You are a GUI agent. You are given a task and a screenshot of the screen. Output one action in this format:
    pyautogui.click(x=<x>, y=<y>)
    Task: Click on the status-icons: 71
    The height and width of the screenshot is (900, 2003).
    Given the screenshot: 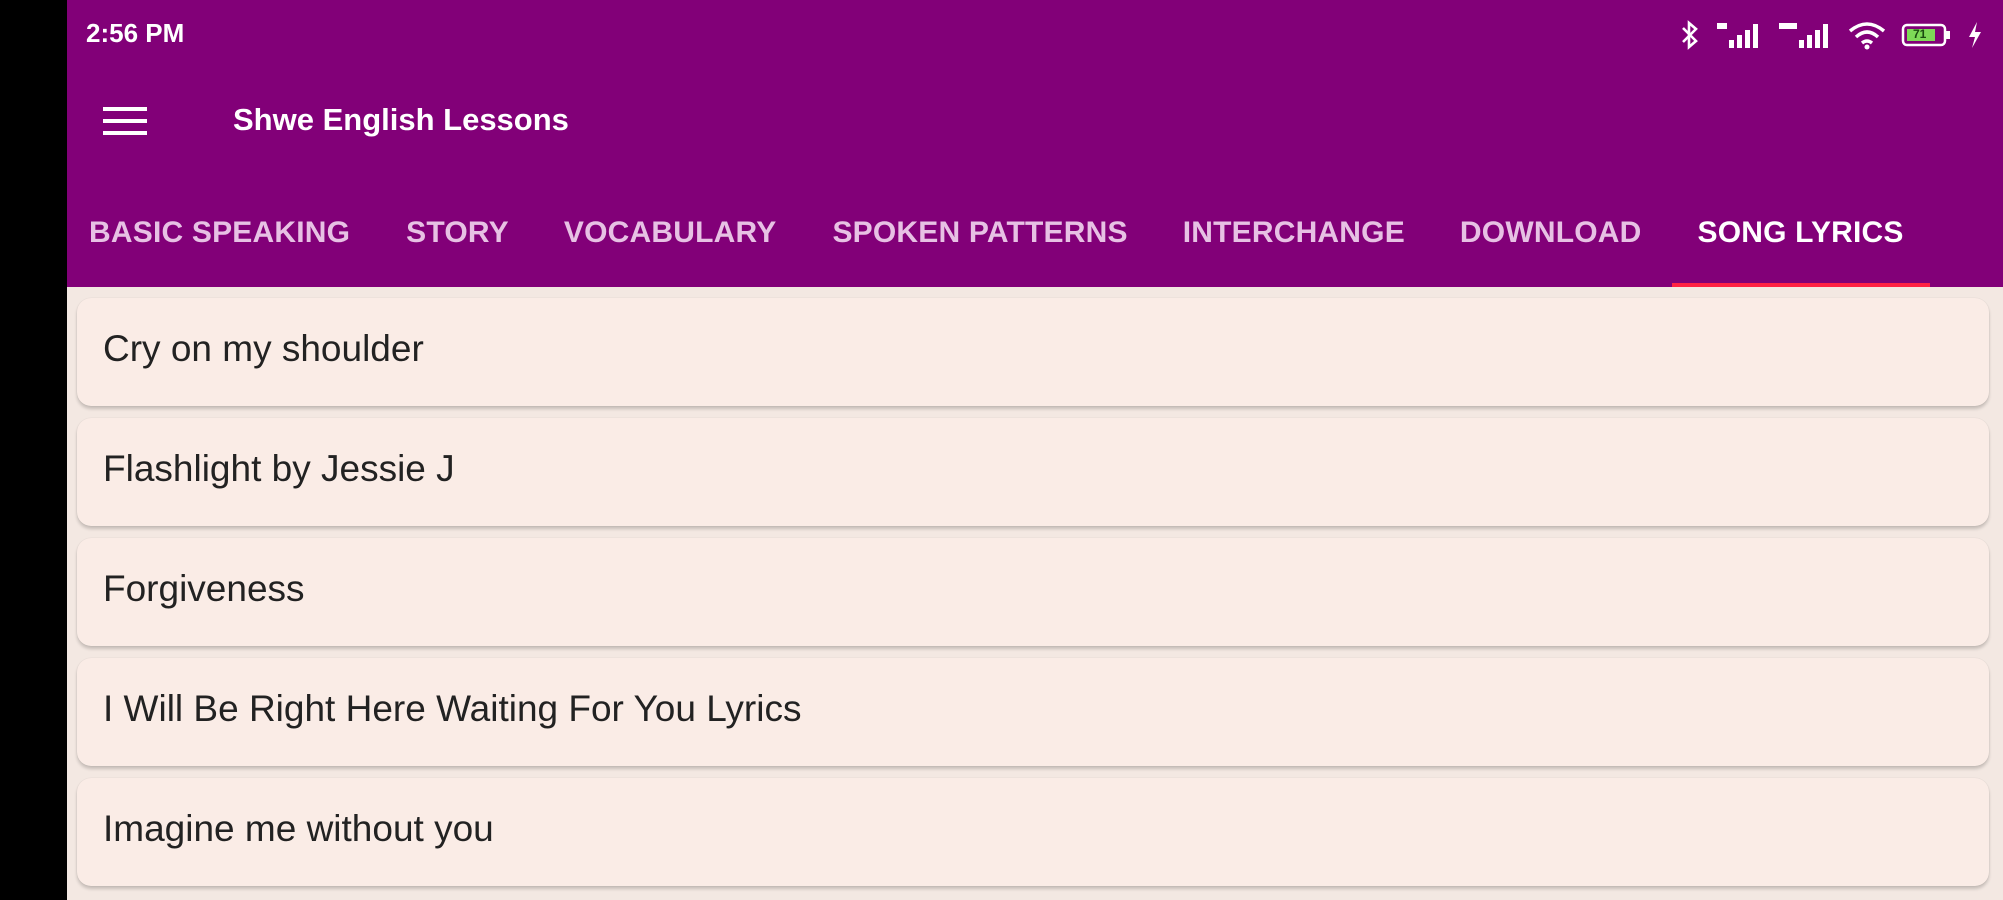 What is the action you would take?
    pyautogui.click(x=1831, y=35)
    